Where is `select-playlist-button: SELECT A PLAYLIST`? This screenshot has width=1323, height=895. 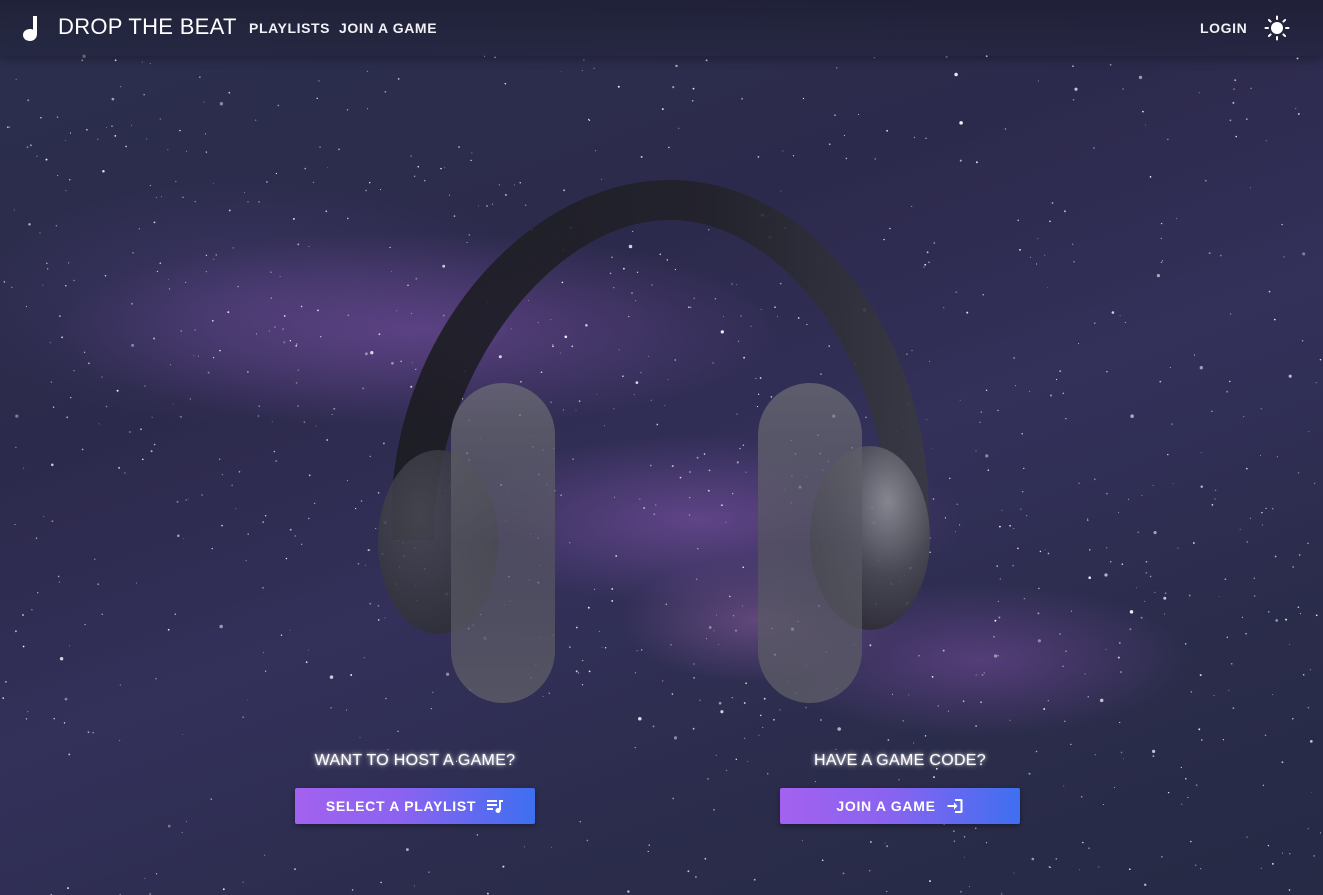
select-playlist-button: SELECT A PLAYLIST is located at coordinates (415, 806).